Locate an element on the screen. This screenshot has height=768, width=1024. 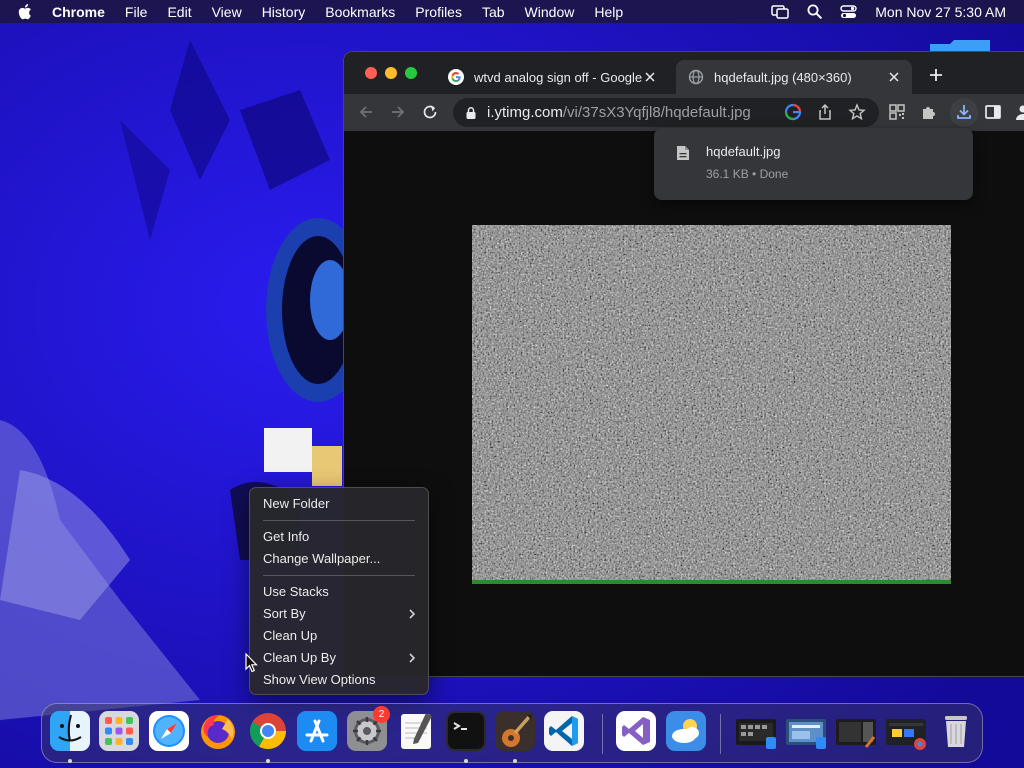
tab-wtvd-search: wtvd analog sign off - Google S is located at coordinates (552, 77).